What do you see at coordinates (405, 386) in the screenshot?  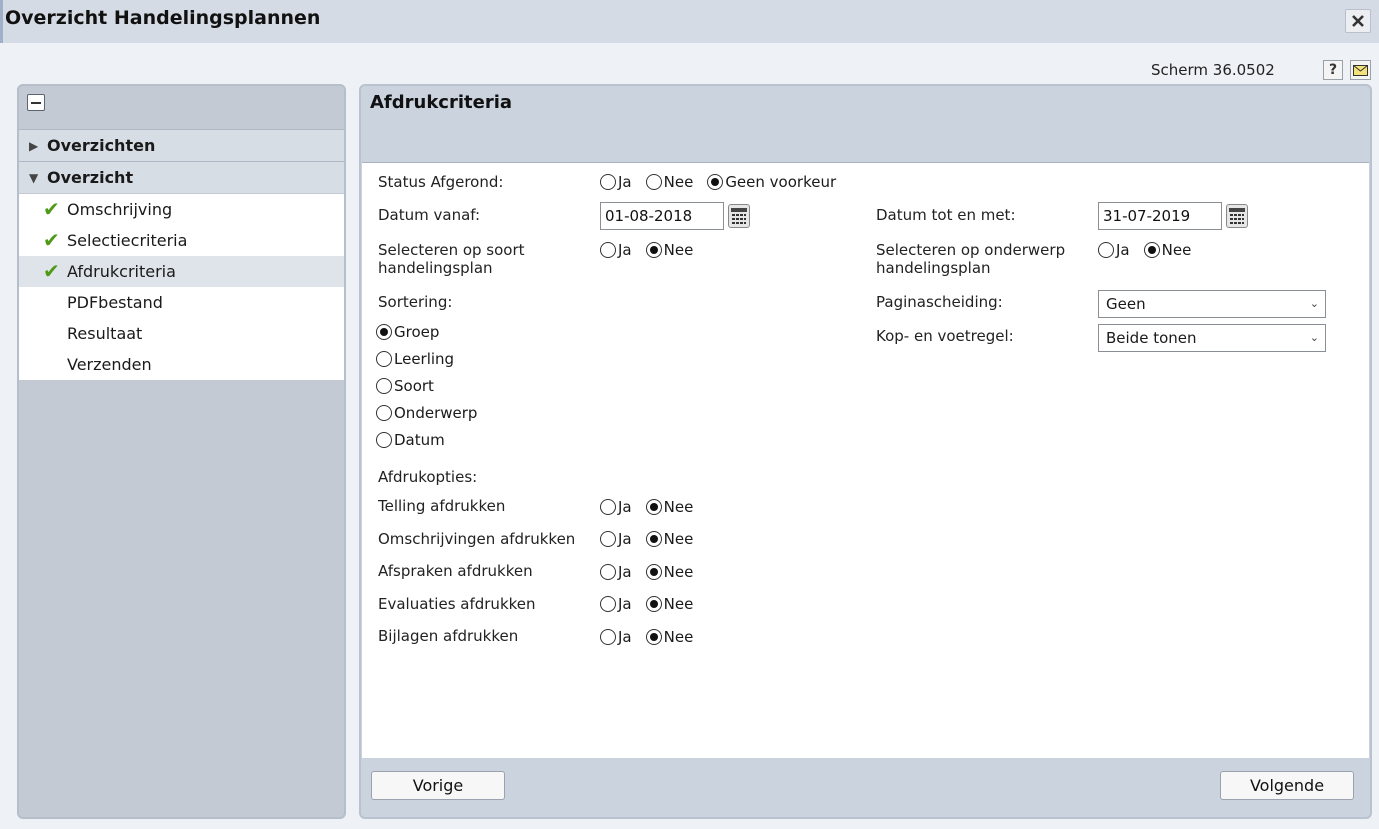 I see `sort-soort-radio: Soort` at bounding box center [405, 386].